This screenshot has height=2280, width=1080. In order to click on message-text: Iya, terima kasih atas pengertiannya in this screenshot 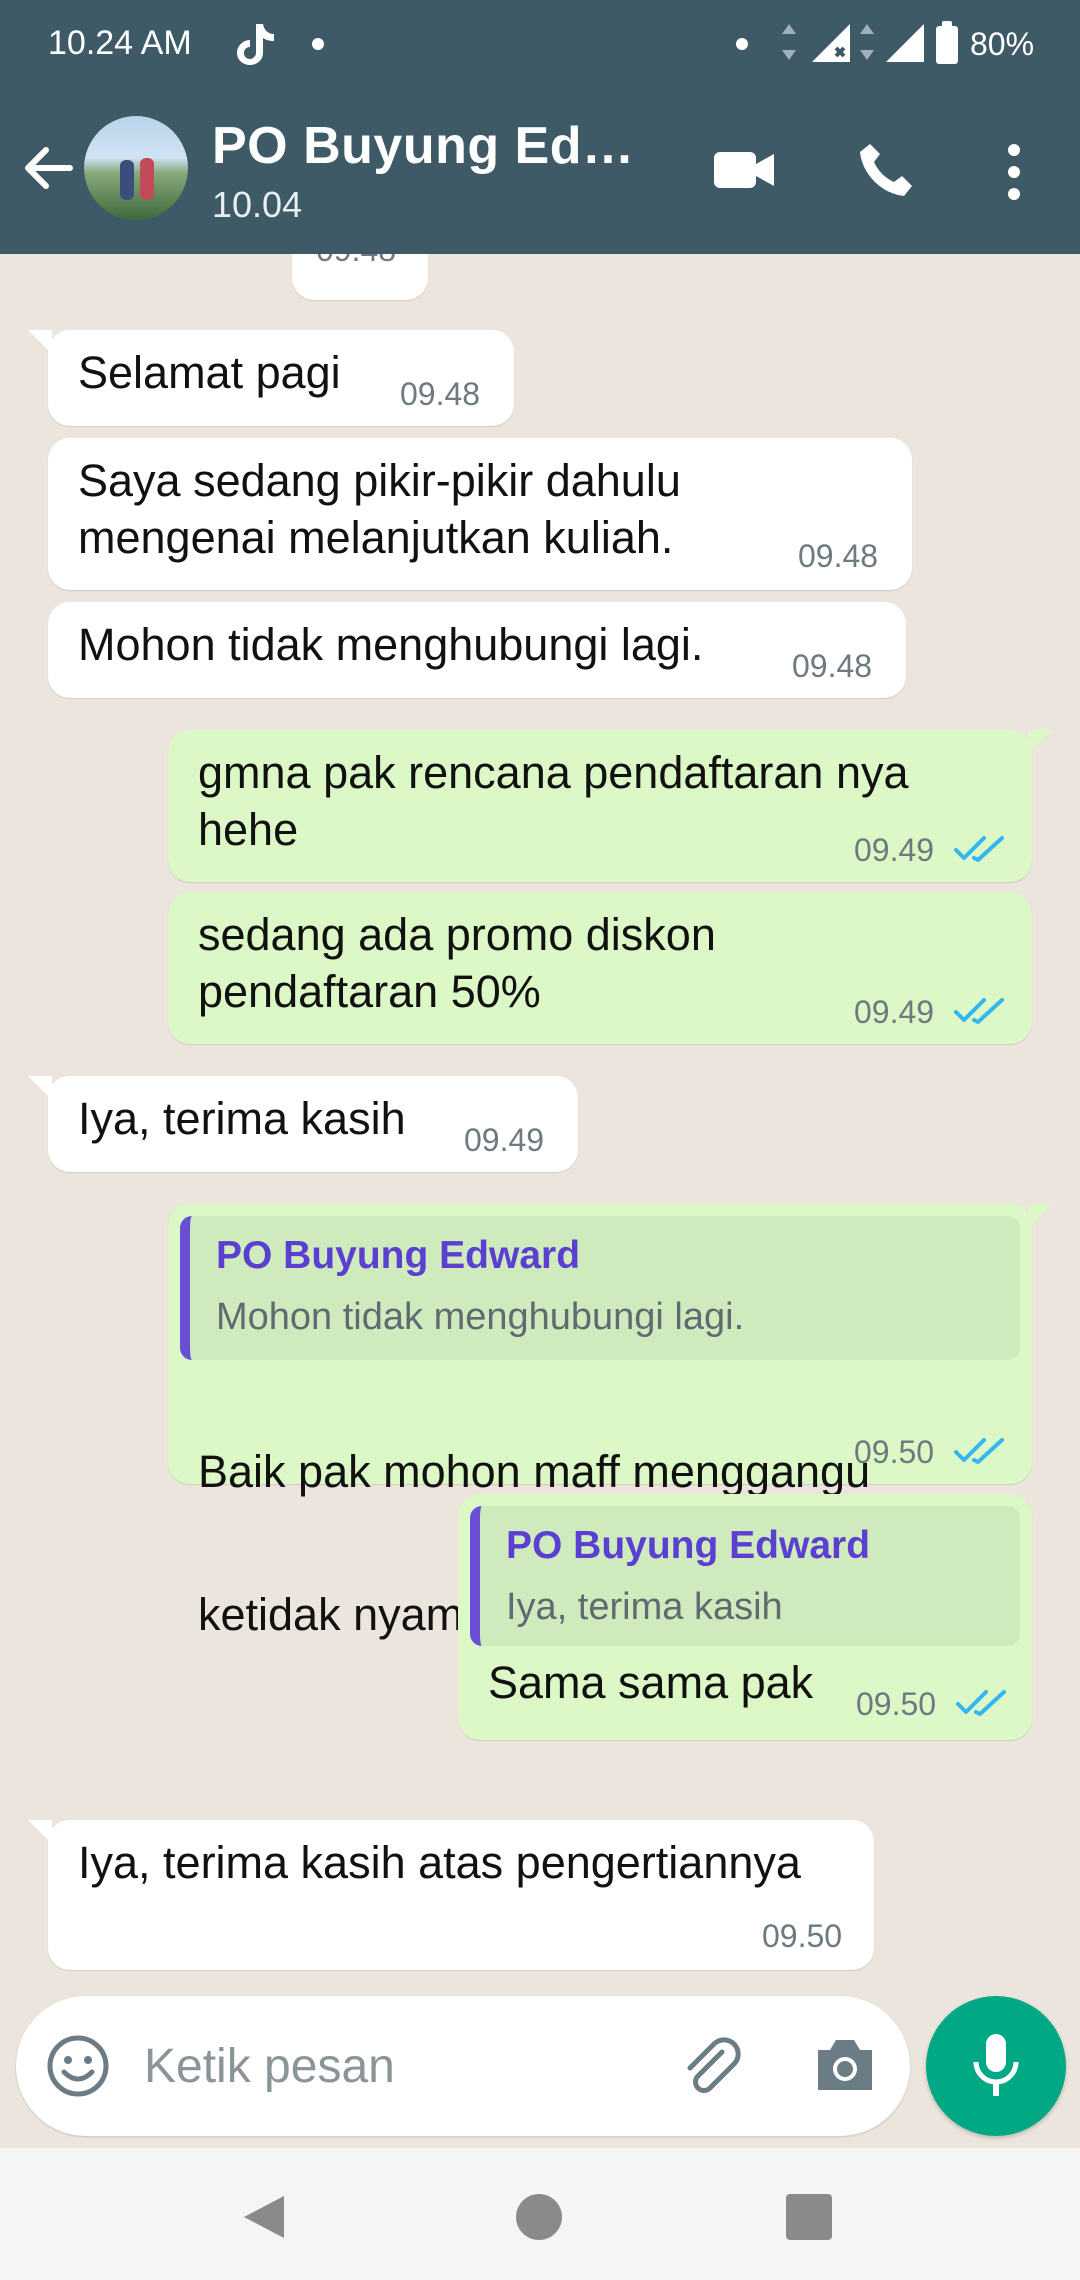, I will do `click(439, 1862)`.